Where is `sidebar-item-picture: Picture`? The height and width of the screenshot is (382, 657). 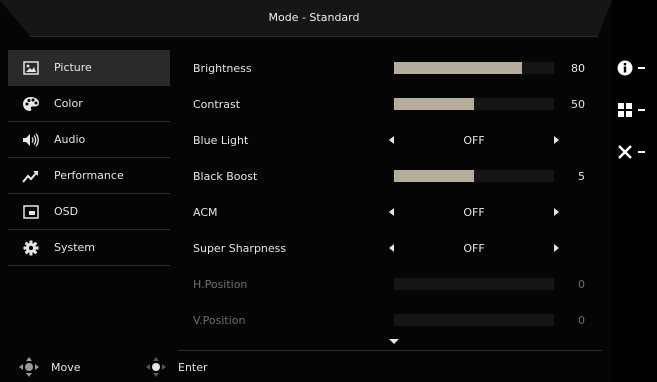
sidebar-item-picture: Picture is located at coordinates (89, 68).